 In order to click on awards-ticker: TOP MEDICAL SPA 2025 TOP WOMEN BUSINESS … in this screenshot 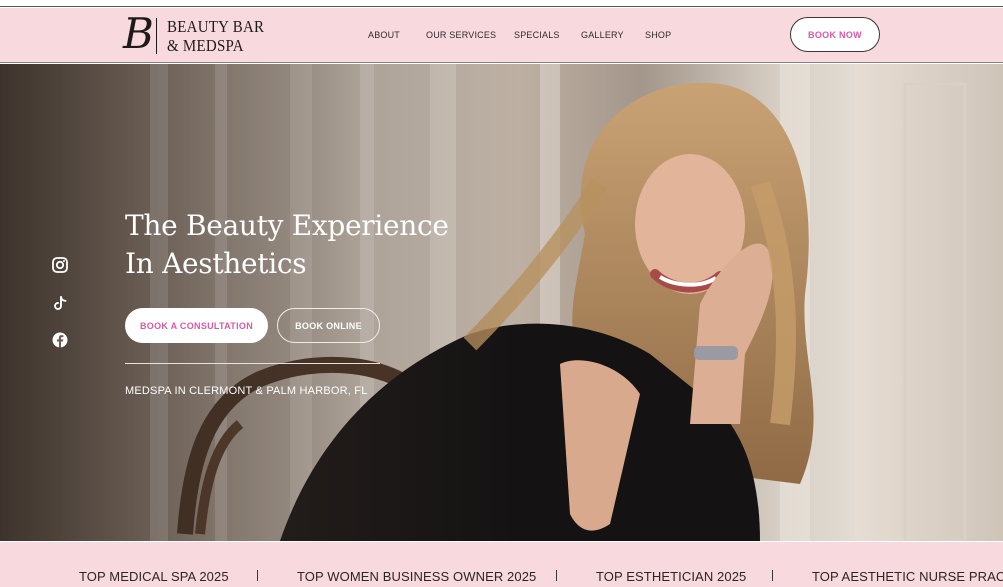, I will do `click(501, 564)`.